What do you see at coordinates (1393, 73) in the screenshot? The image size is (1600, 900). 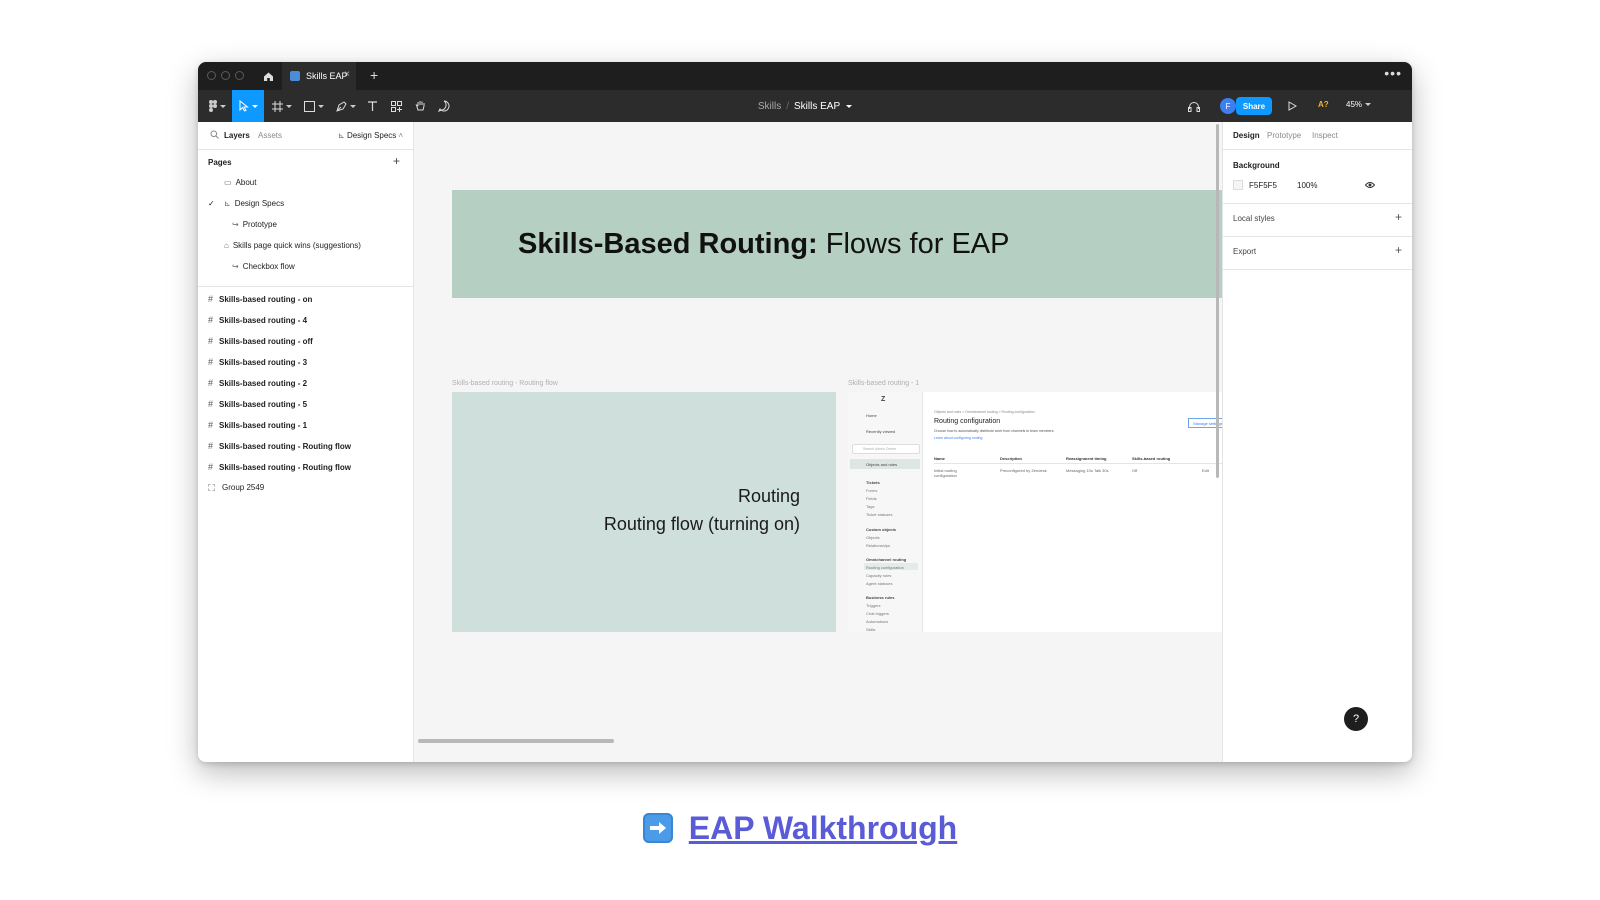 I see `more-options-button: •••` at bounding box center [1393, 73].